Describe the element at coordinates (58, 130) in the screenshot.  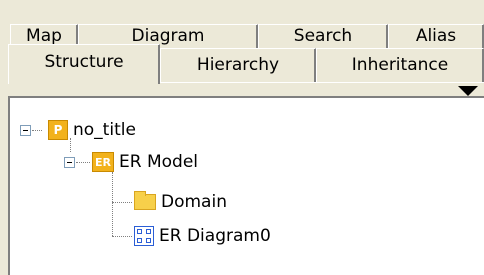
I see `project-icon: P` at that location.